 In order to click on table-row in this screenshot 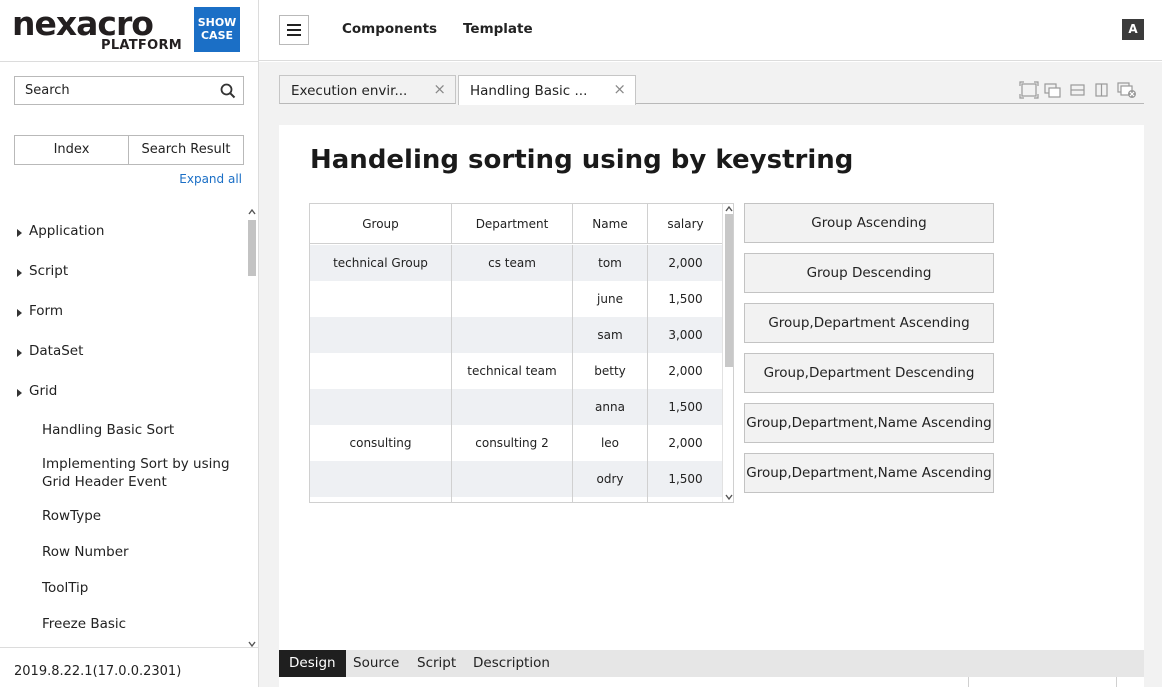, I will do `click(516, 499)`.